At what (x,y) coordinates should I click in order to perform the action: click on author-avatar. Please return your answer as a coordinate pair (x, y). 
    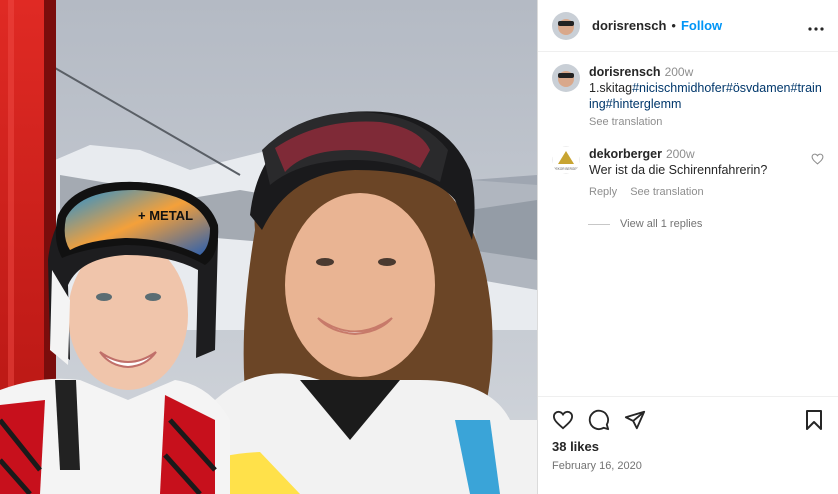
    Looking at the image, I should click on (566, 25).